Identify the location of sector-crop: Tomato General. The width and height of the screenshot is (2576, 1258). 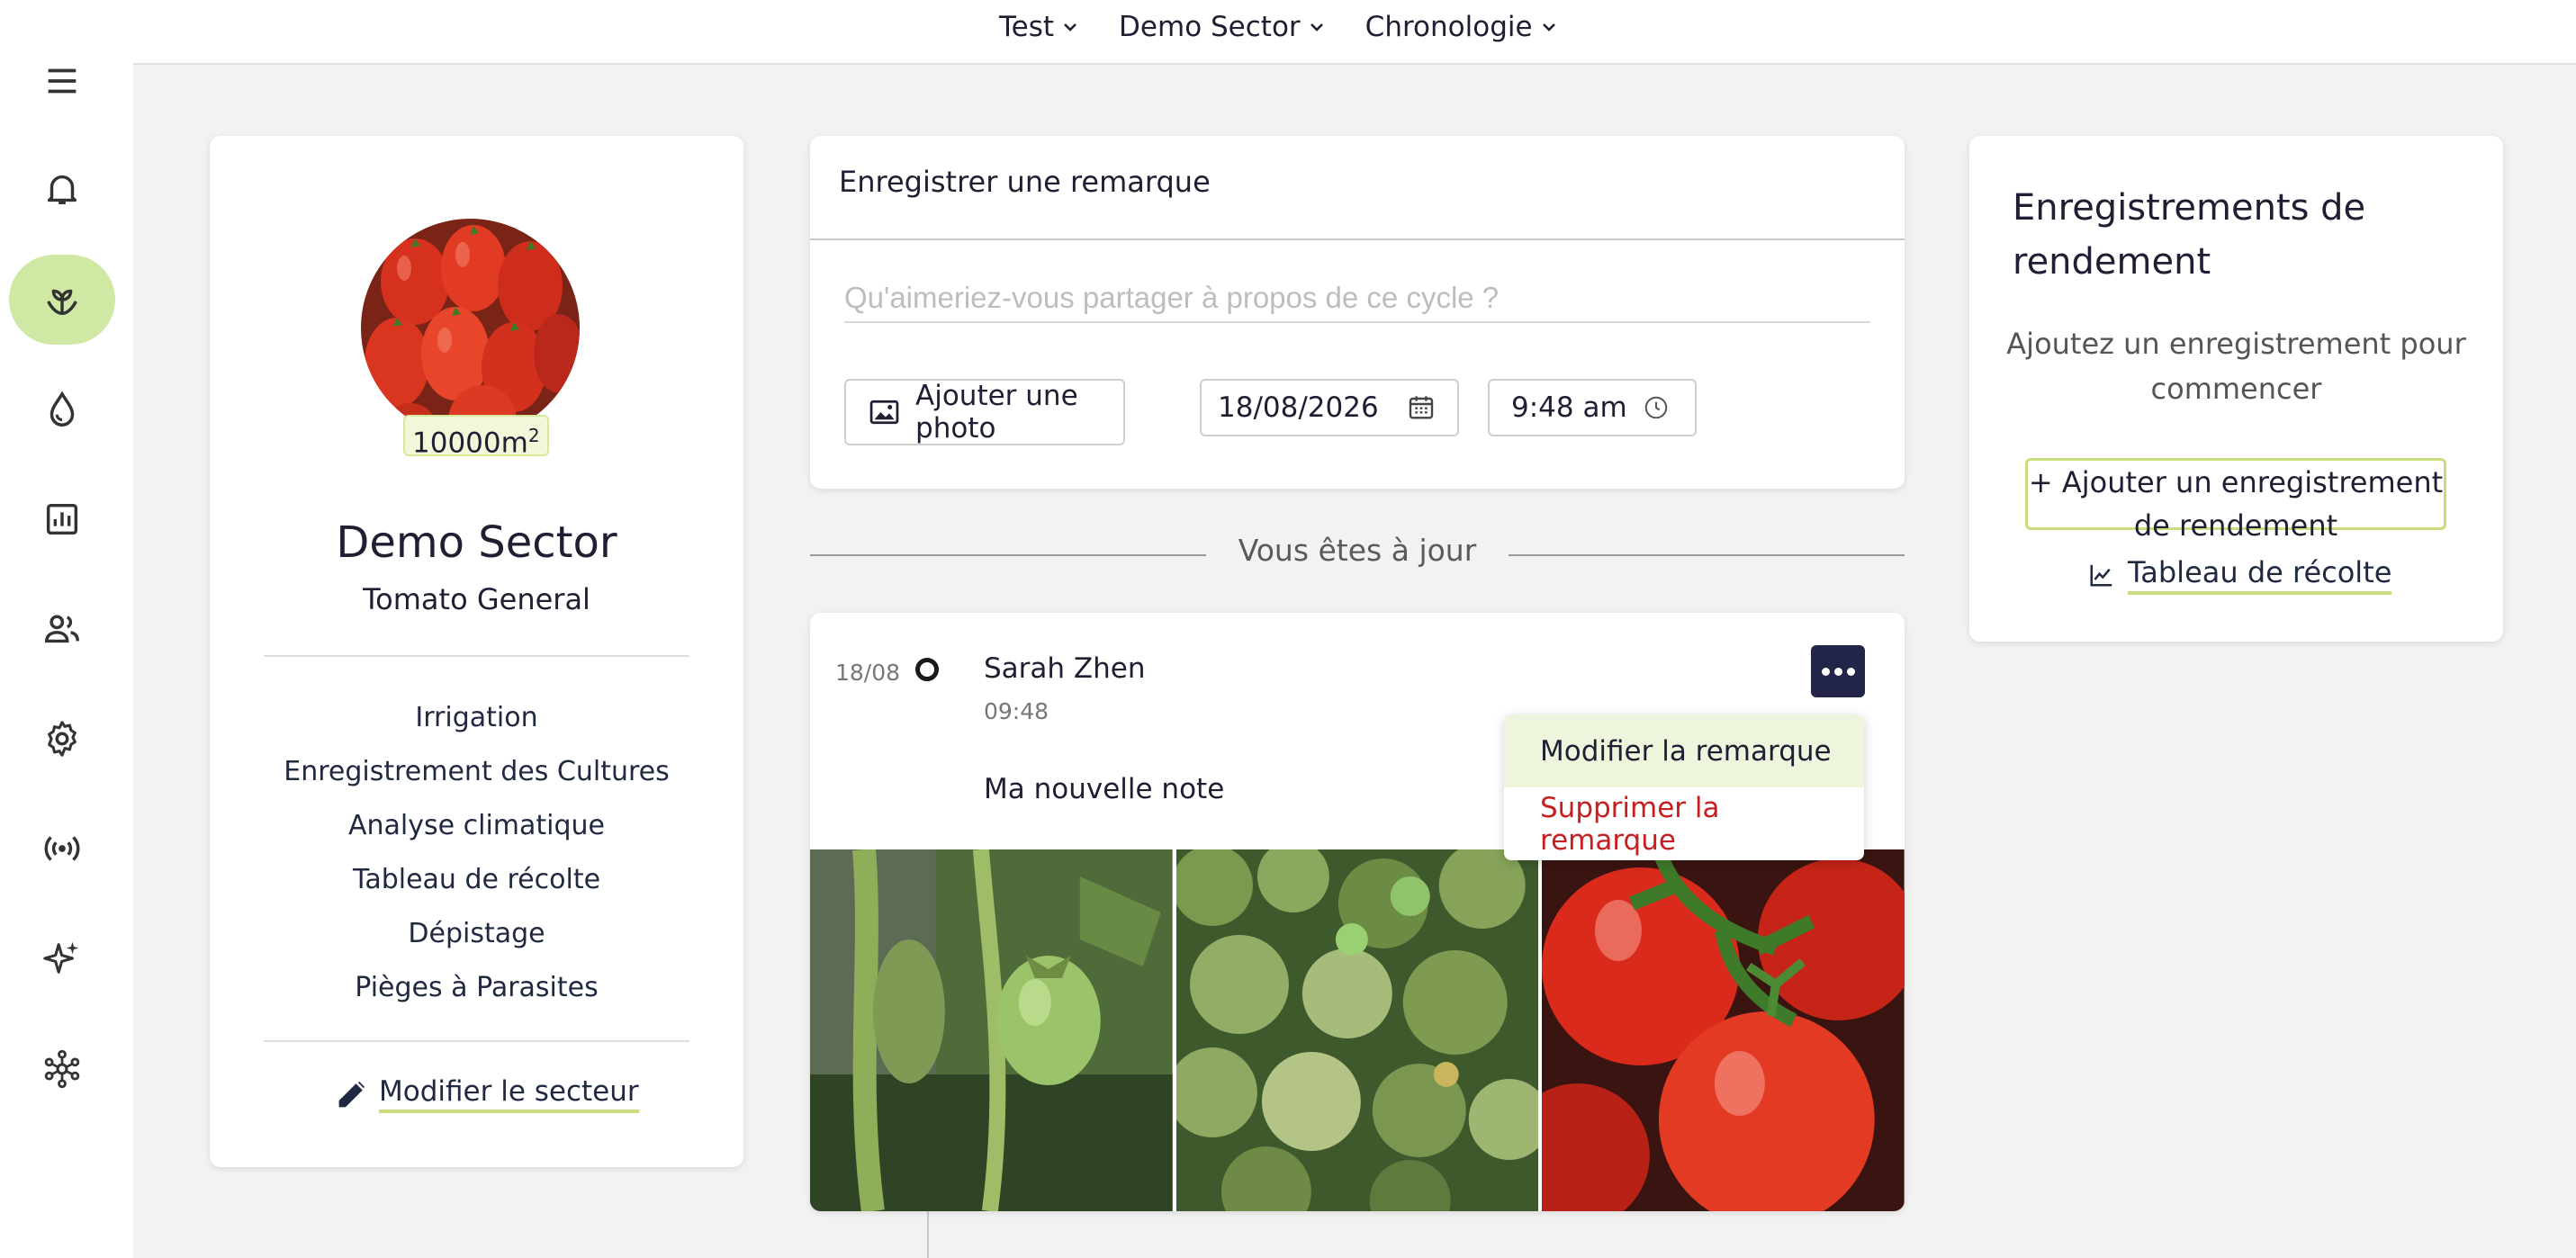
(476, 599).